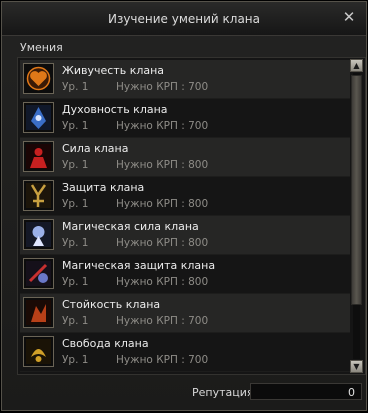 The height and width of the screenshot is (413, 368). What do you see at coordinates (356, 366) in the screenshot?
I see `scroll-down-button: ▼` at bounding box center [356, 366].